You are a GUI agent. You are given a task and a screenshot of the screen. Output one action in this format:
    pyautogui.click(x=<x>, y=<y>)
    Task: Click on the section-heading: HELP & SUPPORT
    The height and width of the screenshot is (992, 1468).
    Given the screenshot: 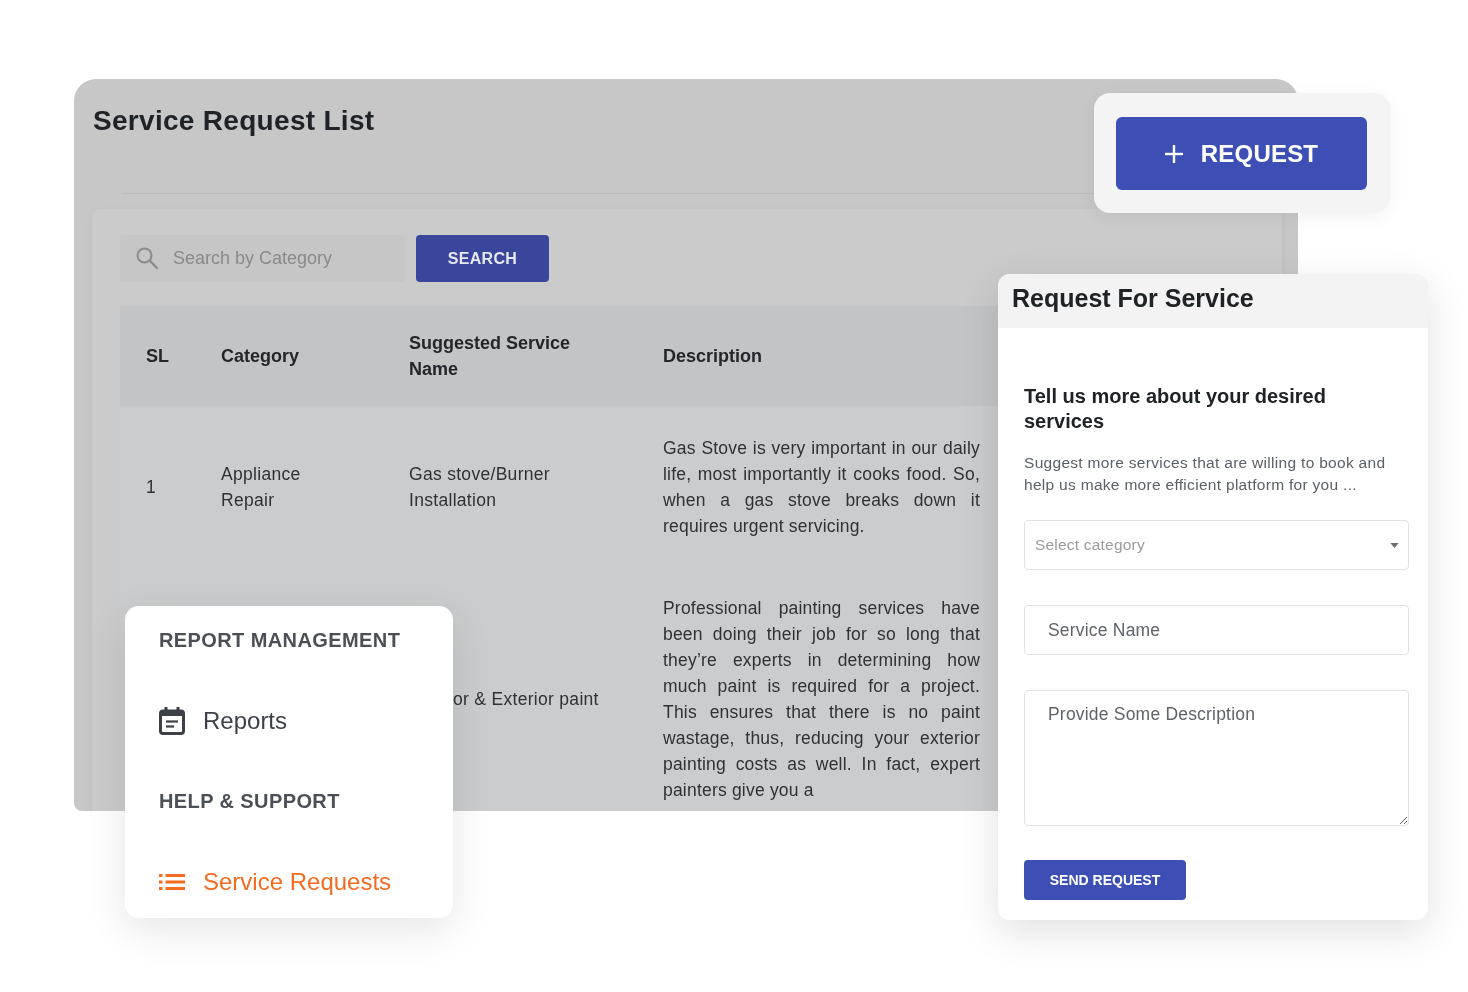 What is the action you would take?
    pyautogui.click(x=249, y=801)
    